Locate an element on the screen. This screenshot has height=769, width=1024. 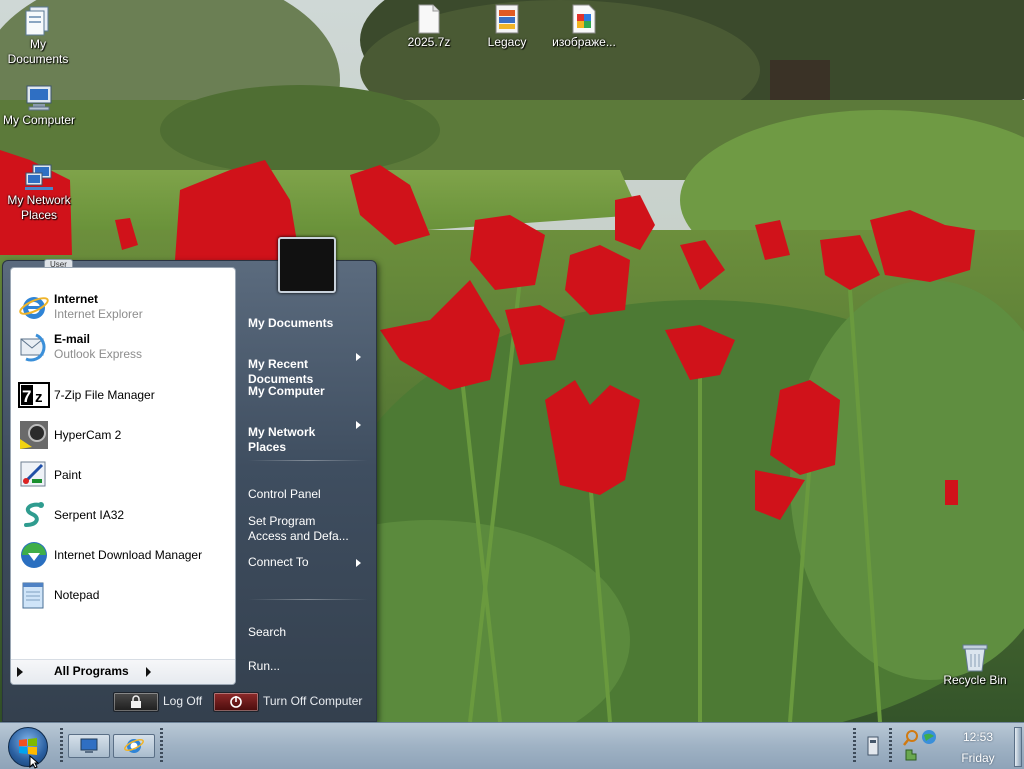
network-icon is located at coordinates (39, 177).